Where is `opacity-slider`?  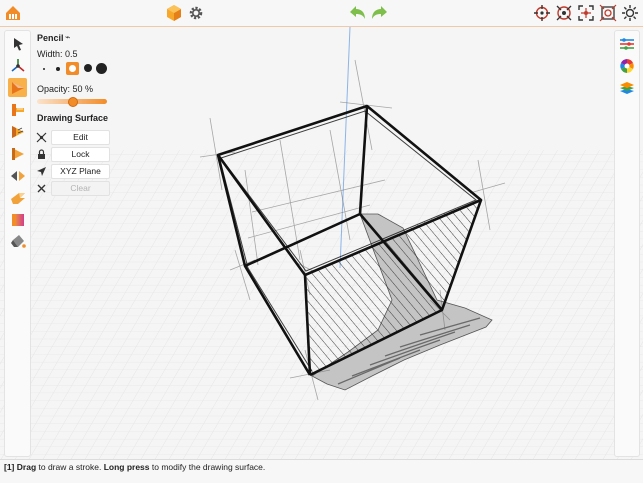 opacity-slider is located at coordinates (72, 102).